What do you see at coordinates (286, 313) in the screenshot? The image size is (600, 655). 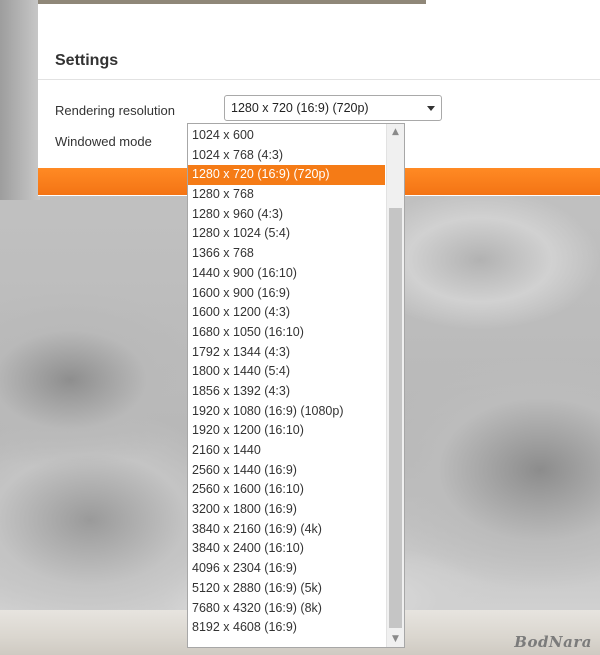 I see `resolution-option: 1600 x 1200 (4:3)` at bounding box center [286, 313].